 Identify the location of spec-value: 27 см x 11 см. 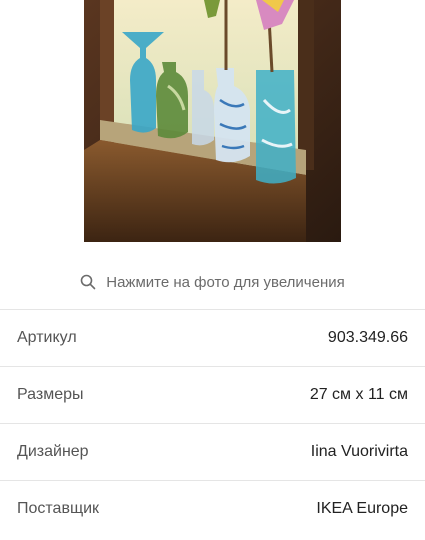
(358, 394).